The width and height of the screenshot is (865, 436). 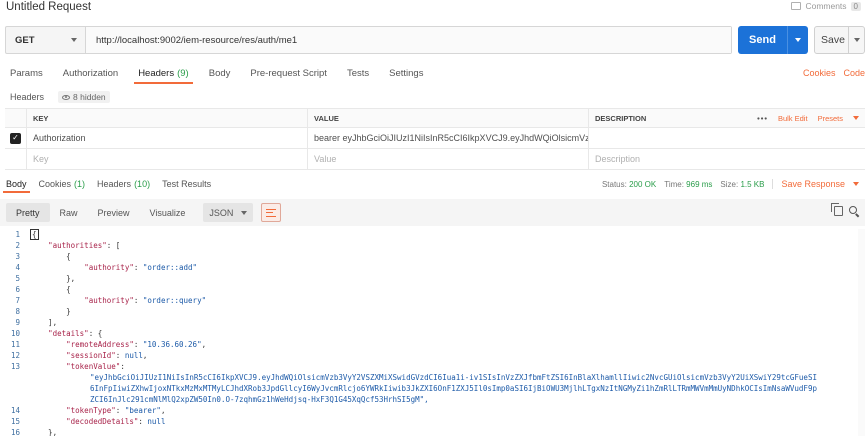 I want to click on row-check-cell, so click(x=16, y=159).